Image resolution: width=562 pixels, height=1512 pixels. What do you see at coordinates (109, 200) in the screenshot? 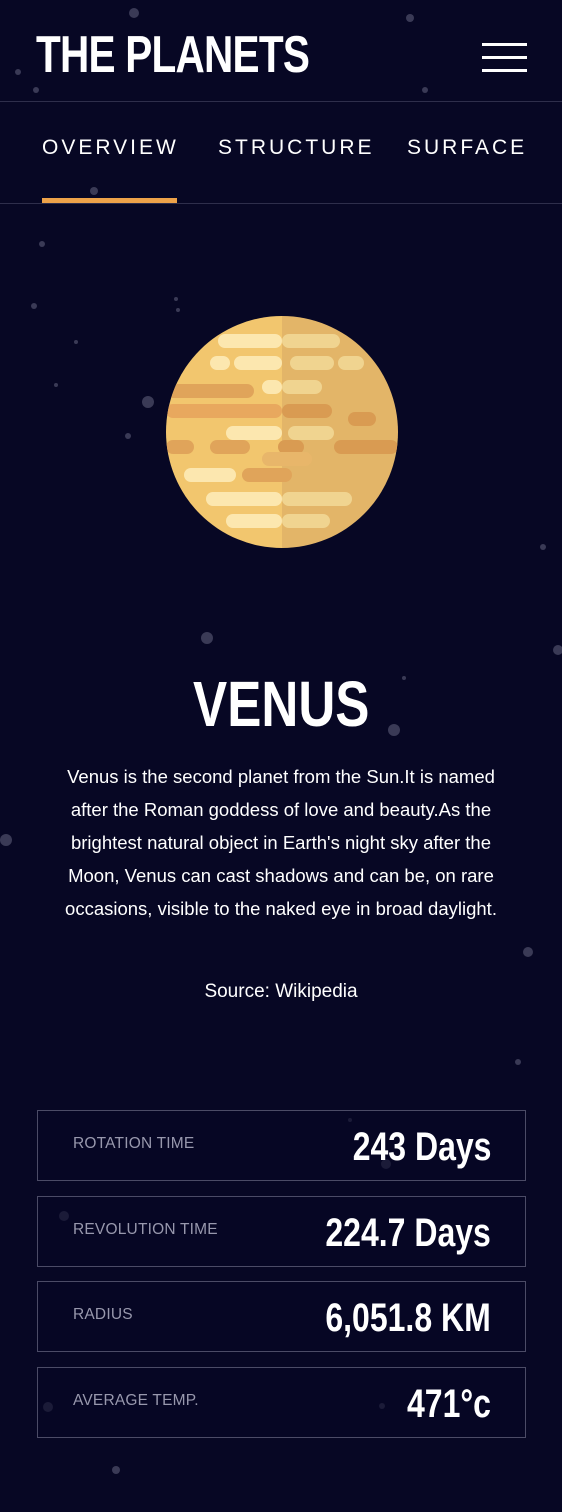
I see `active-tab-indicator` at bounding box center [109, 200].